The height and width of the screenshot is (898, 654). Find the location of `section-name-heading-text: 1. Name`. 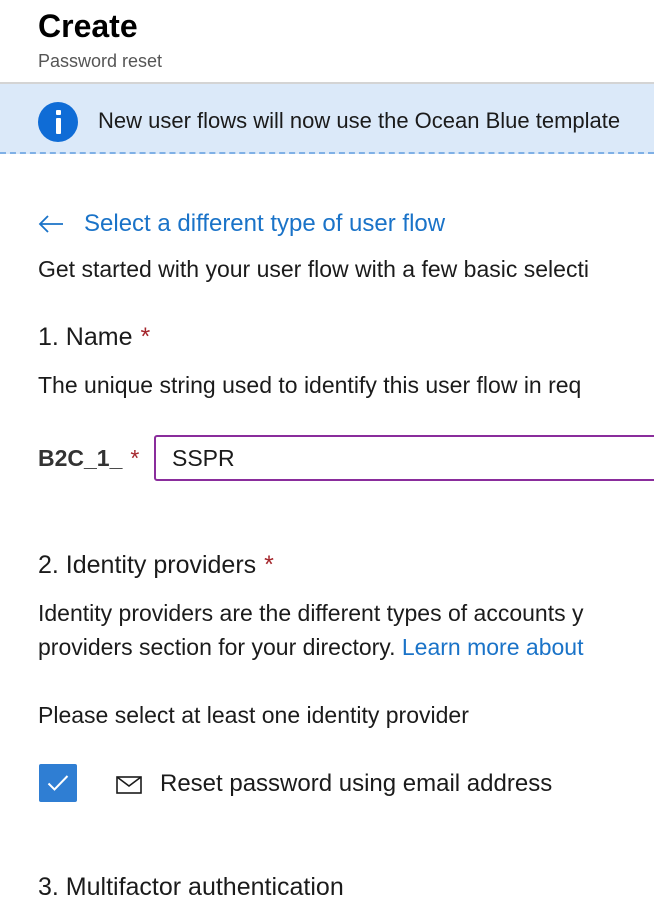

section-name-heading-text: 1. Name is located at coordinates (85, 337).